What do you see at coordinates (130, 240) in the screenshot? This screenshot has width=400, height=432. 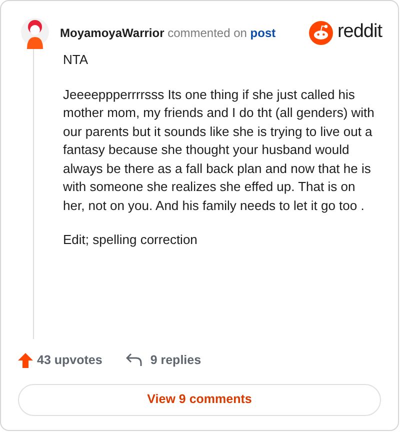 I see `comment-paragraph: Edit; spelling correction` at bounding box center [130, 240].